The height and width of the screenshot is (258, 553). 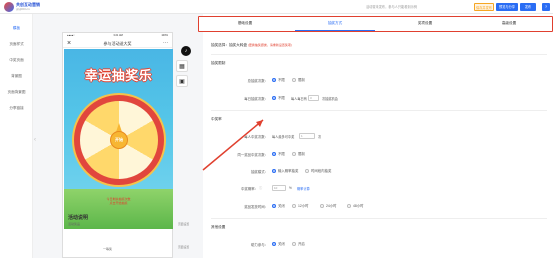 What do you see at coordinates (245, 23) in the screenshot?
I see `tab-basic: 基础设置` at bounding box center [245, 23].